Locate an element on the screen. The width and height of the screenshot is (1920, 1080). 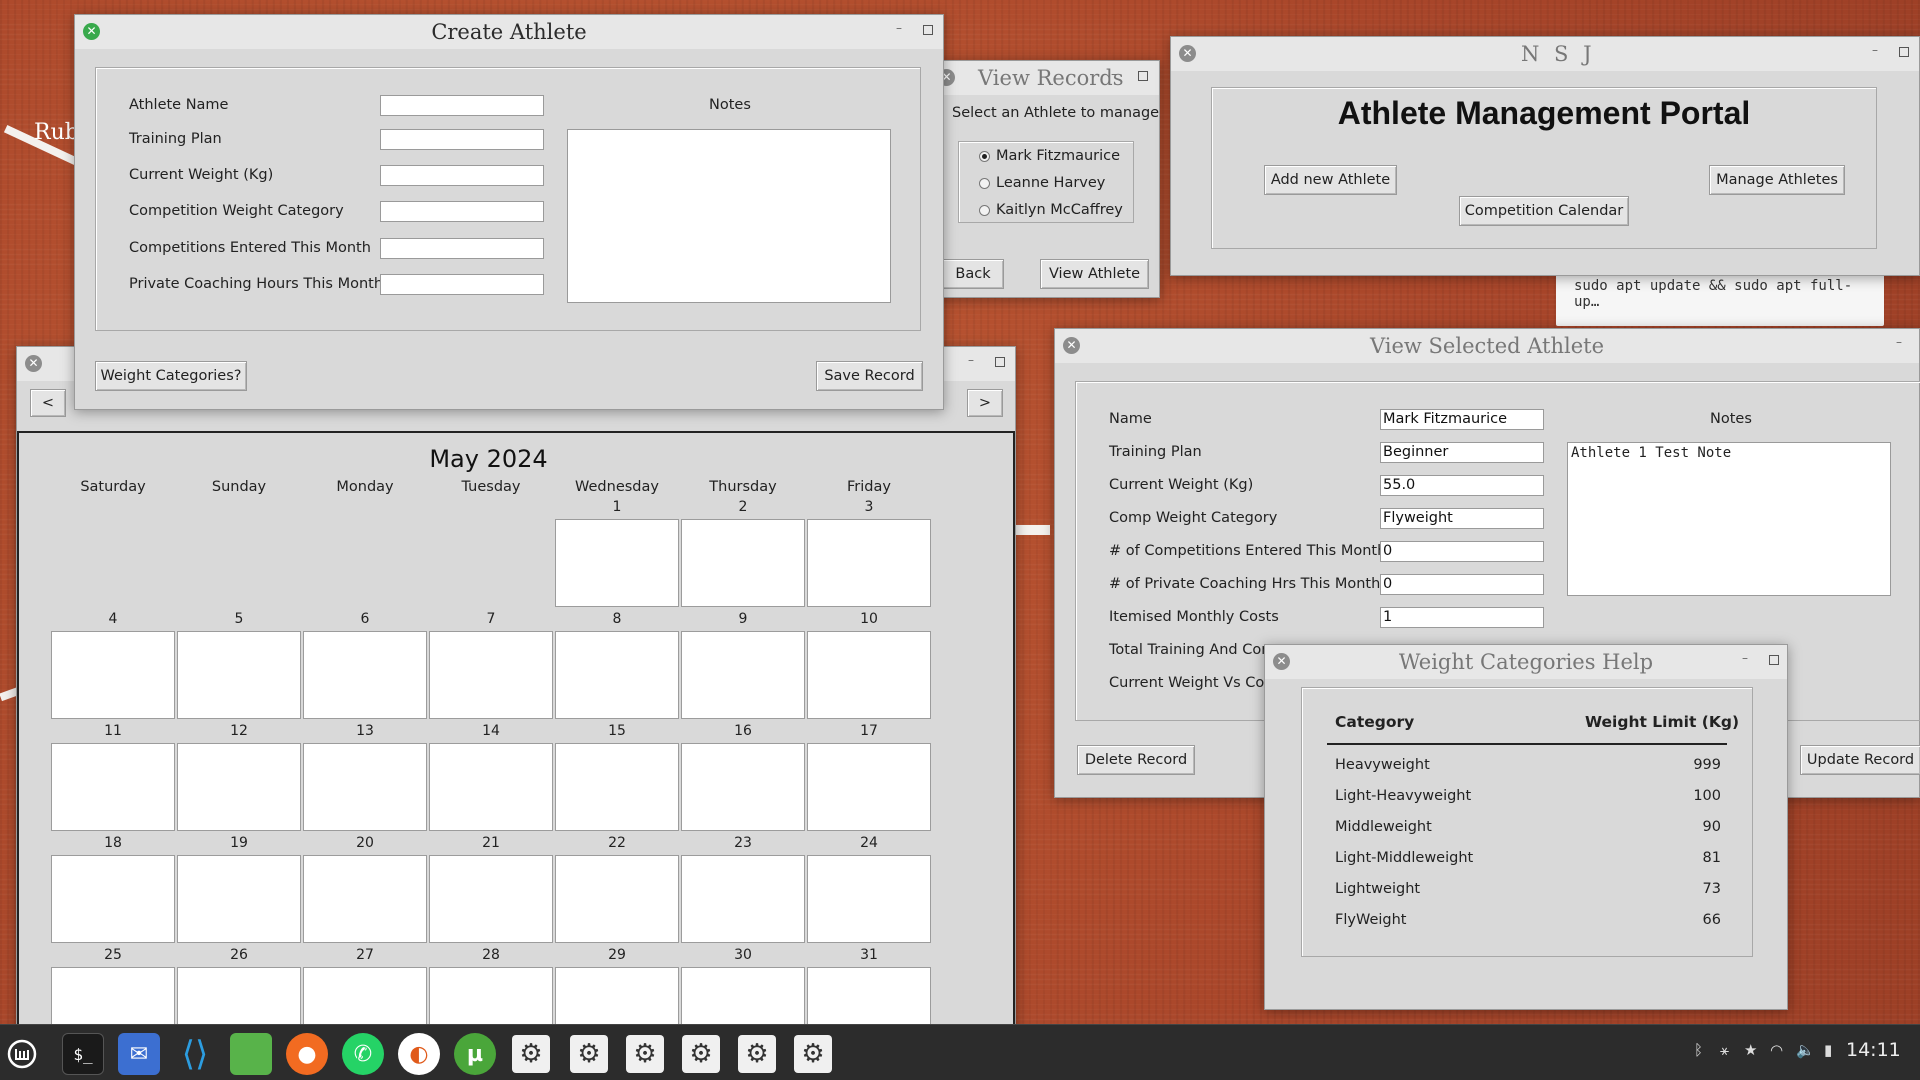
files-icon is located at coordinates (251, 1054).